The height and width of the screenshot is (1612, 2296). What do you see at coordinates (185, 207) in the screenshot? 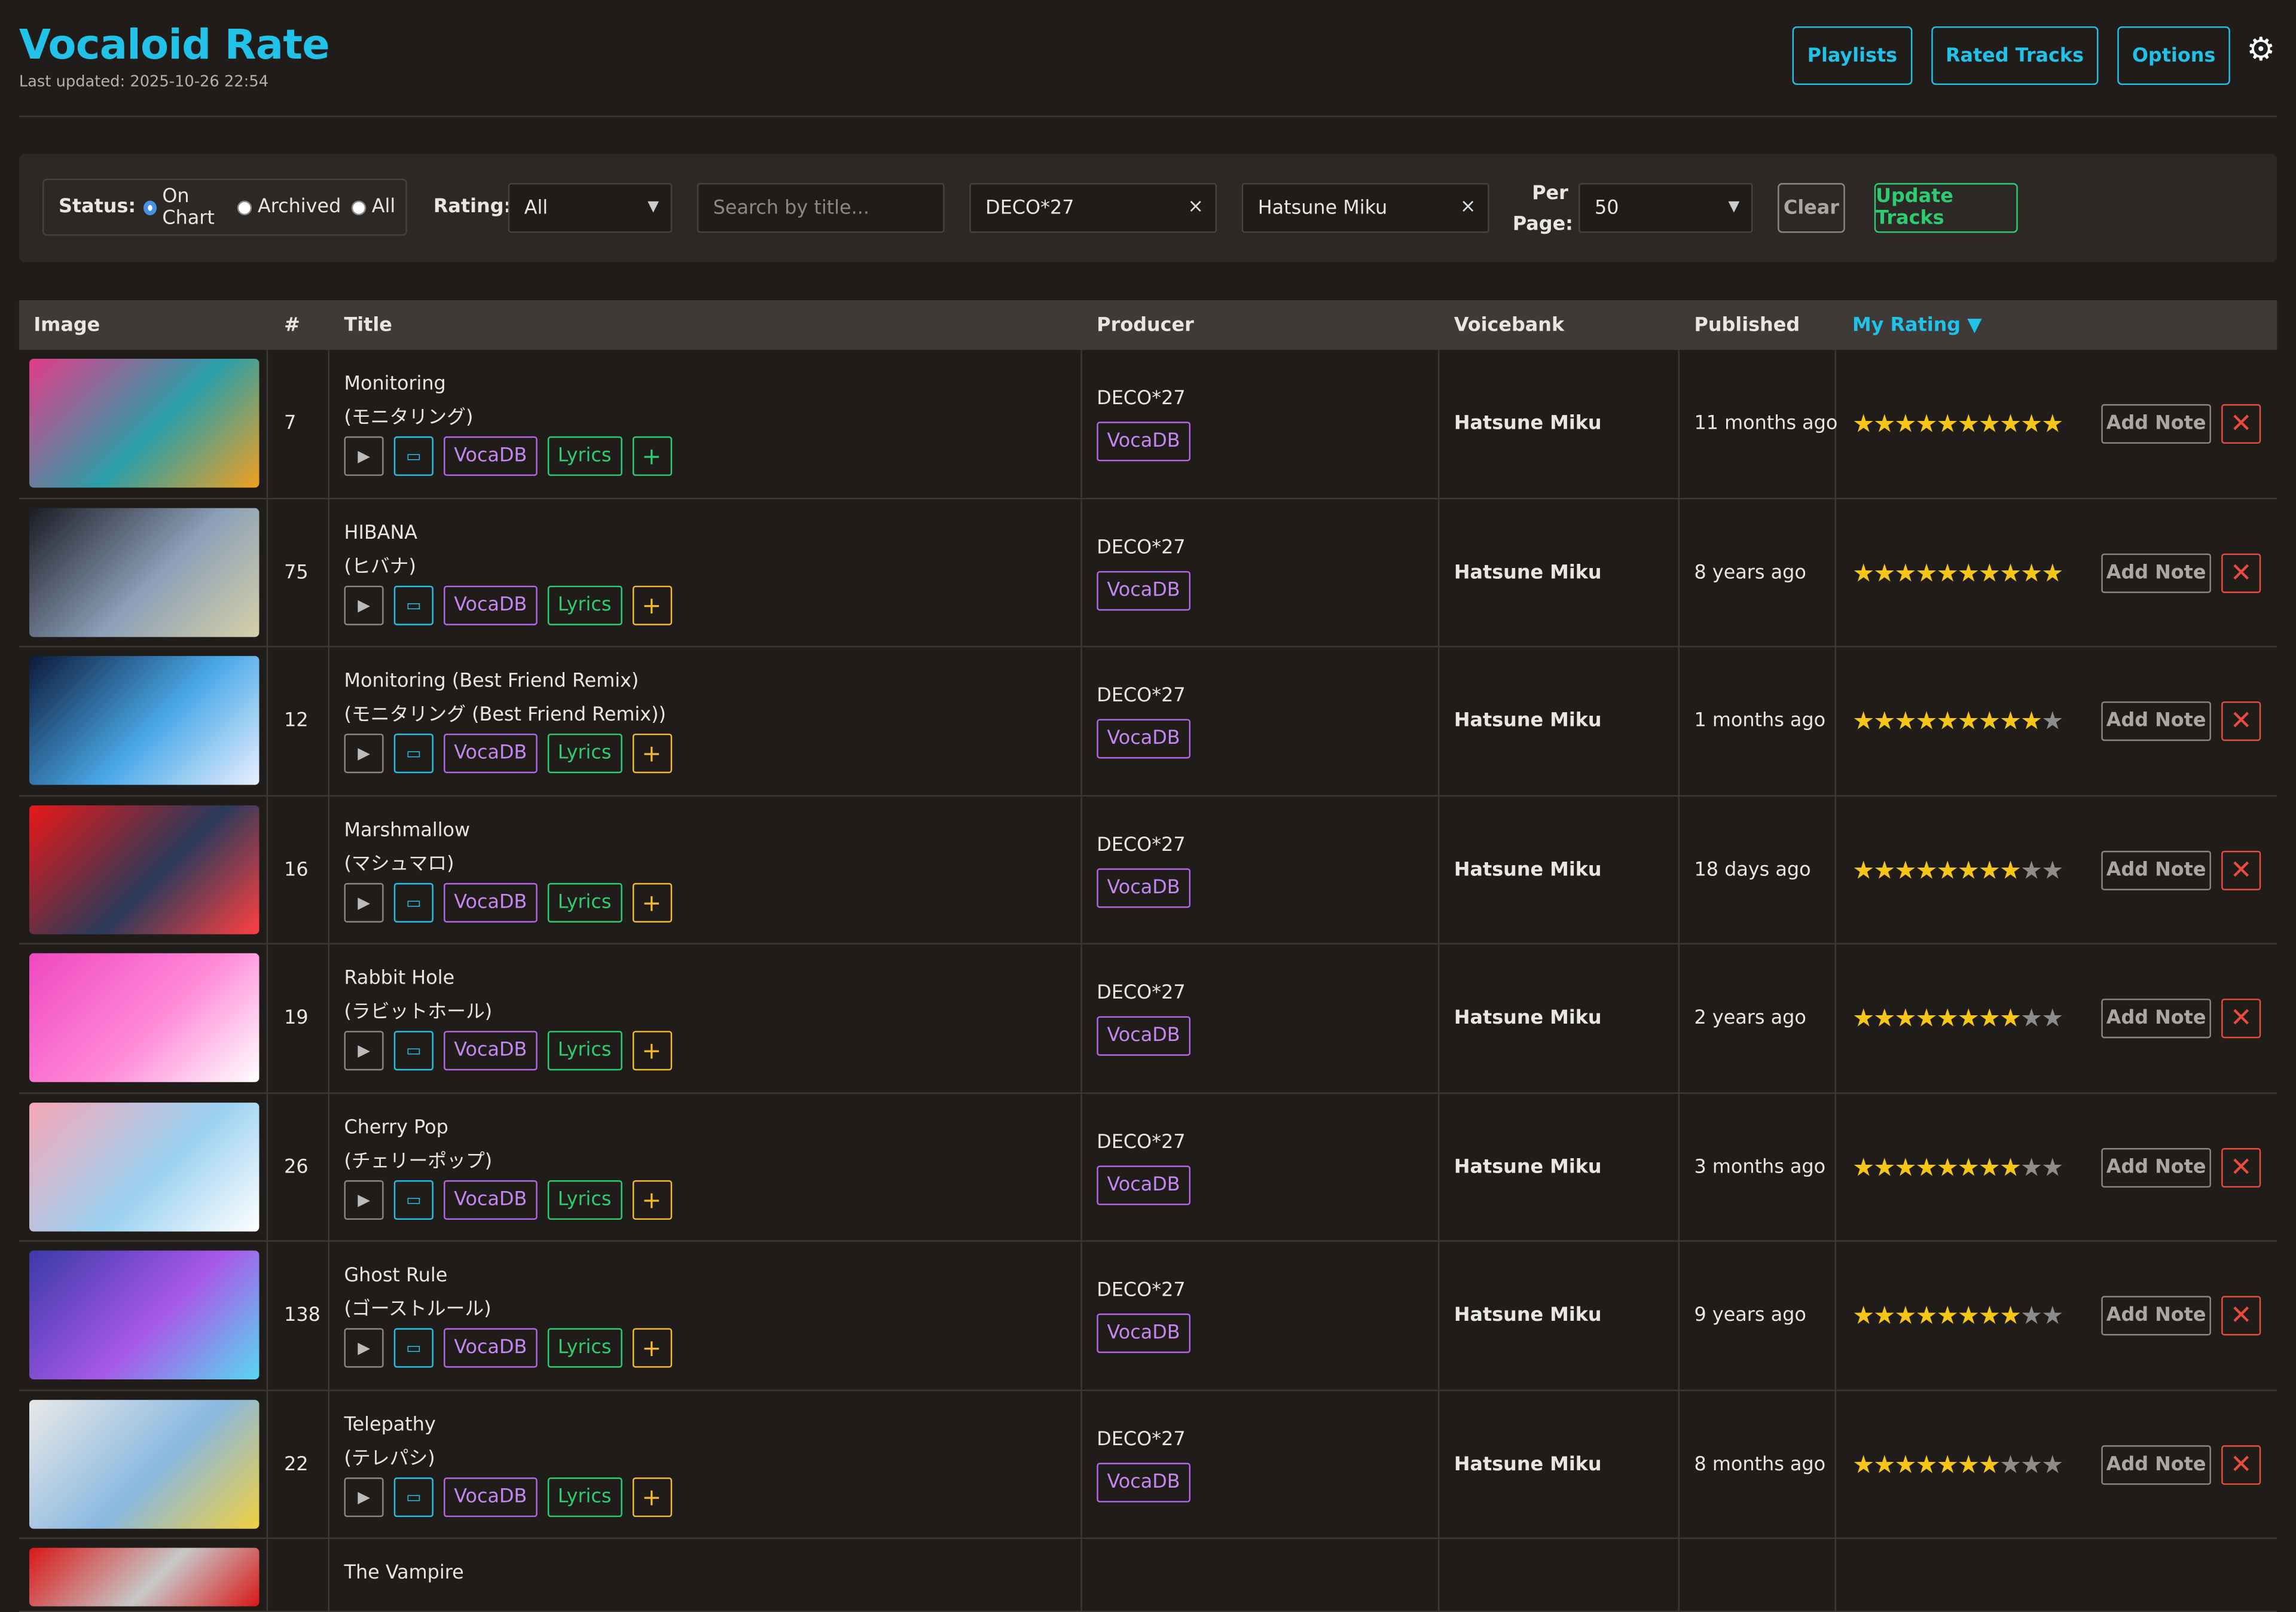
I see `status-option-on-chart: On Chart` at bounding box center [185, 207].